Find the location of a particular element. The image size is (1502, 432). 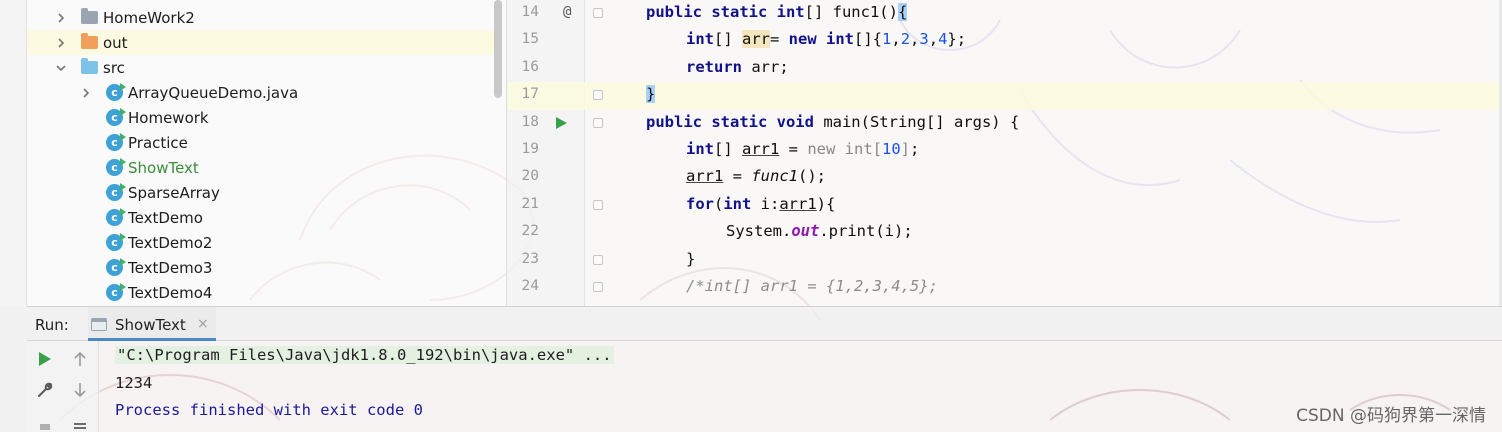

tree-item-label: Homework is located at coordinates (168, 117).